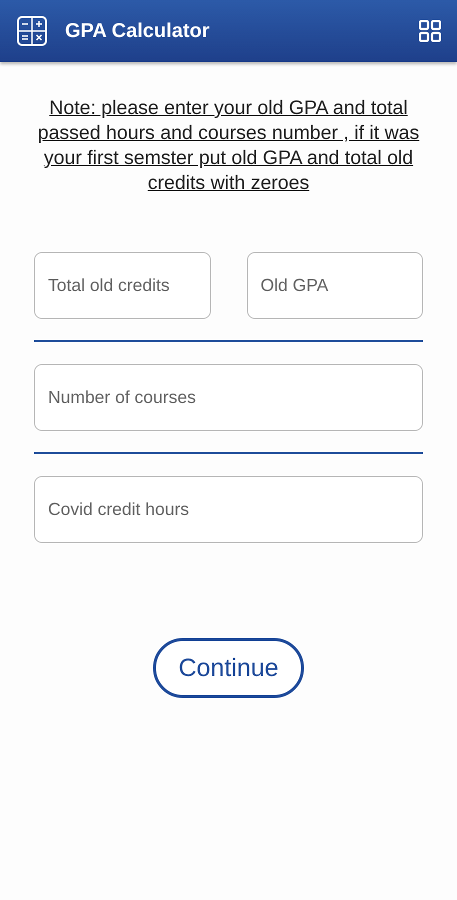 The image size is (457, 900). Describe the element at coordinates (228, 668) in the screenshot. I see `continue-button: Continue` at that location.